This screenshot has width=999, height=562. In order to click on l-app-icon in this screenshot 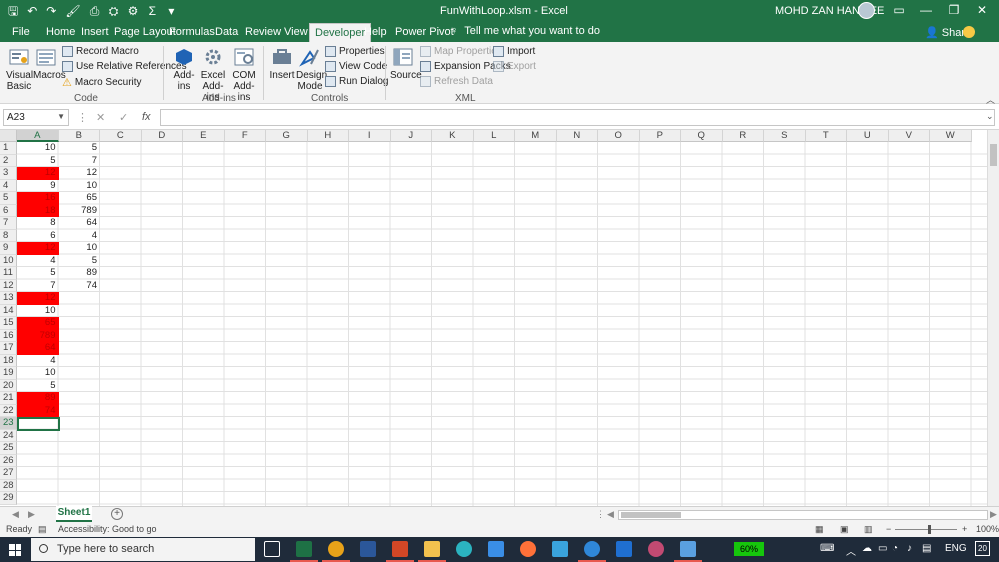, I will do `click(560, 549)`.